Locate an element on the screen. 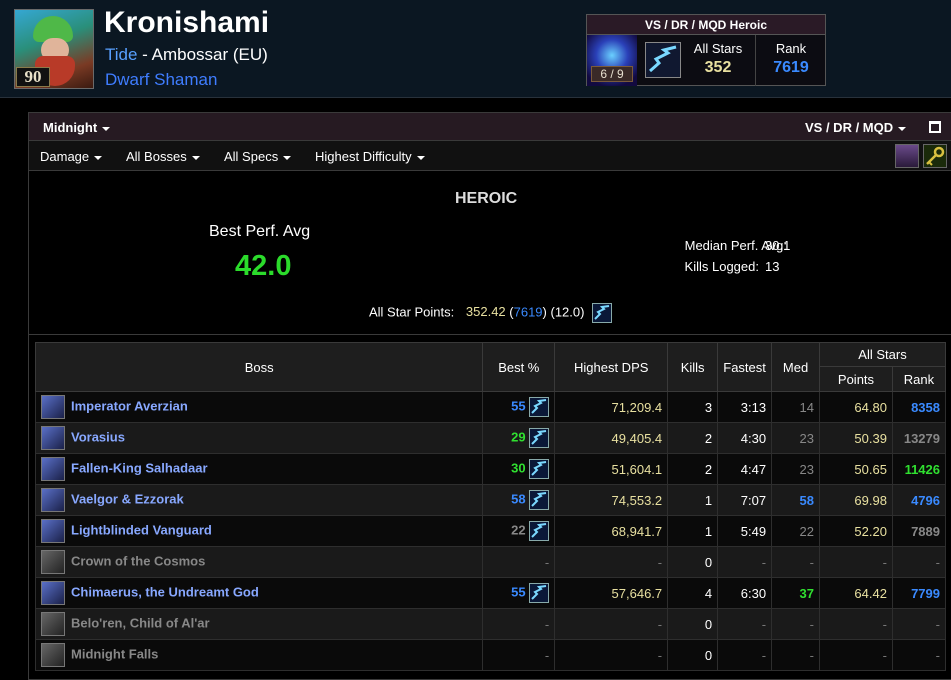 Image resolution: width=951 pixels, height=680 pixels. fastest-kill: 3:13 is located at coordinates (745, 407).